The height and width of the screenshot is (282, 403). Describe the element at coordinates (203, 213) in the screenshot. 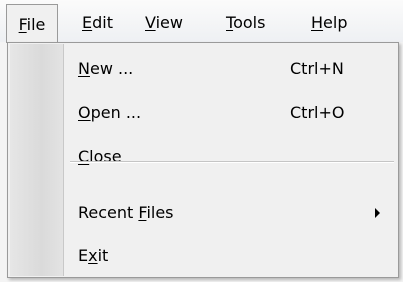

I see `menu-item-recent-files: Recent Files` at that location.